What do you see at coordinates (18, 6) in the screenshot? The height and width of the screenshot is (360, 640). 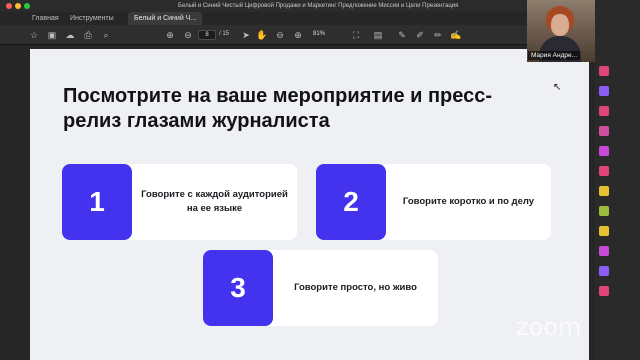 I see `minimize-window-icon` at bounding box center [18, 6].